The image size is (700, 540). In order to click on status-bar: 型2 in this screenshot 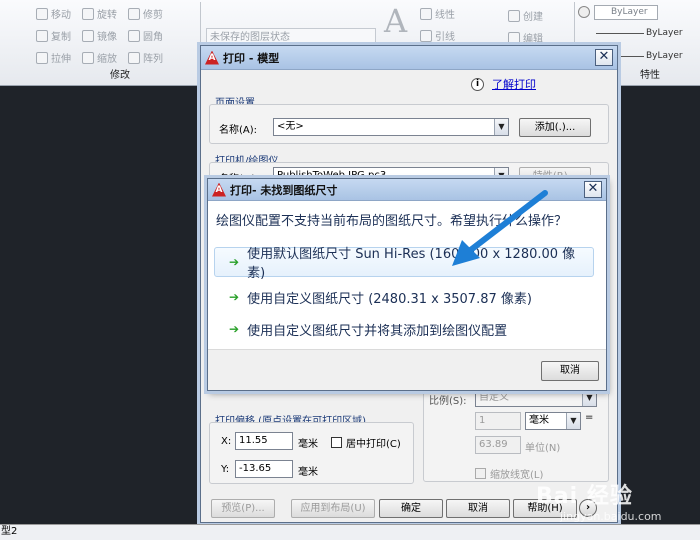, I will do `click(350, 532)`.